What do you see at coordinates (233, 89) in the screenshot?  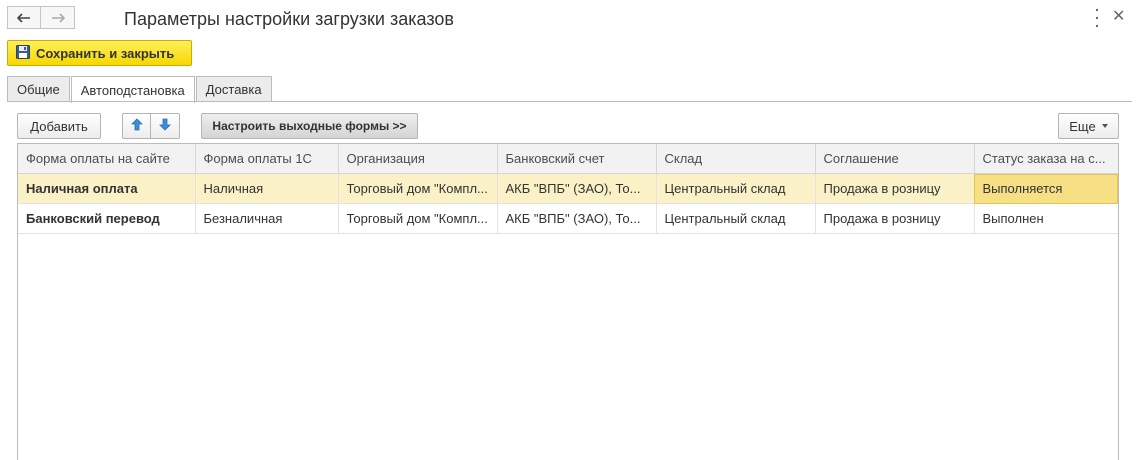 I see `tab-delivery: Доставка` at bounding box center [233, 89].